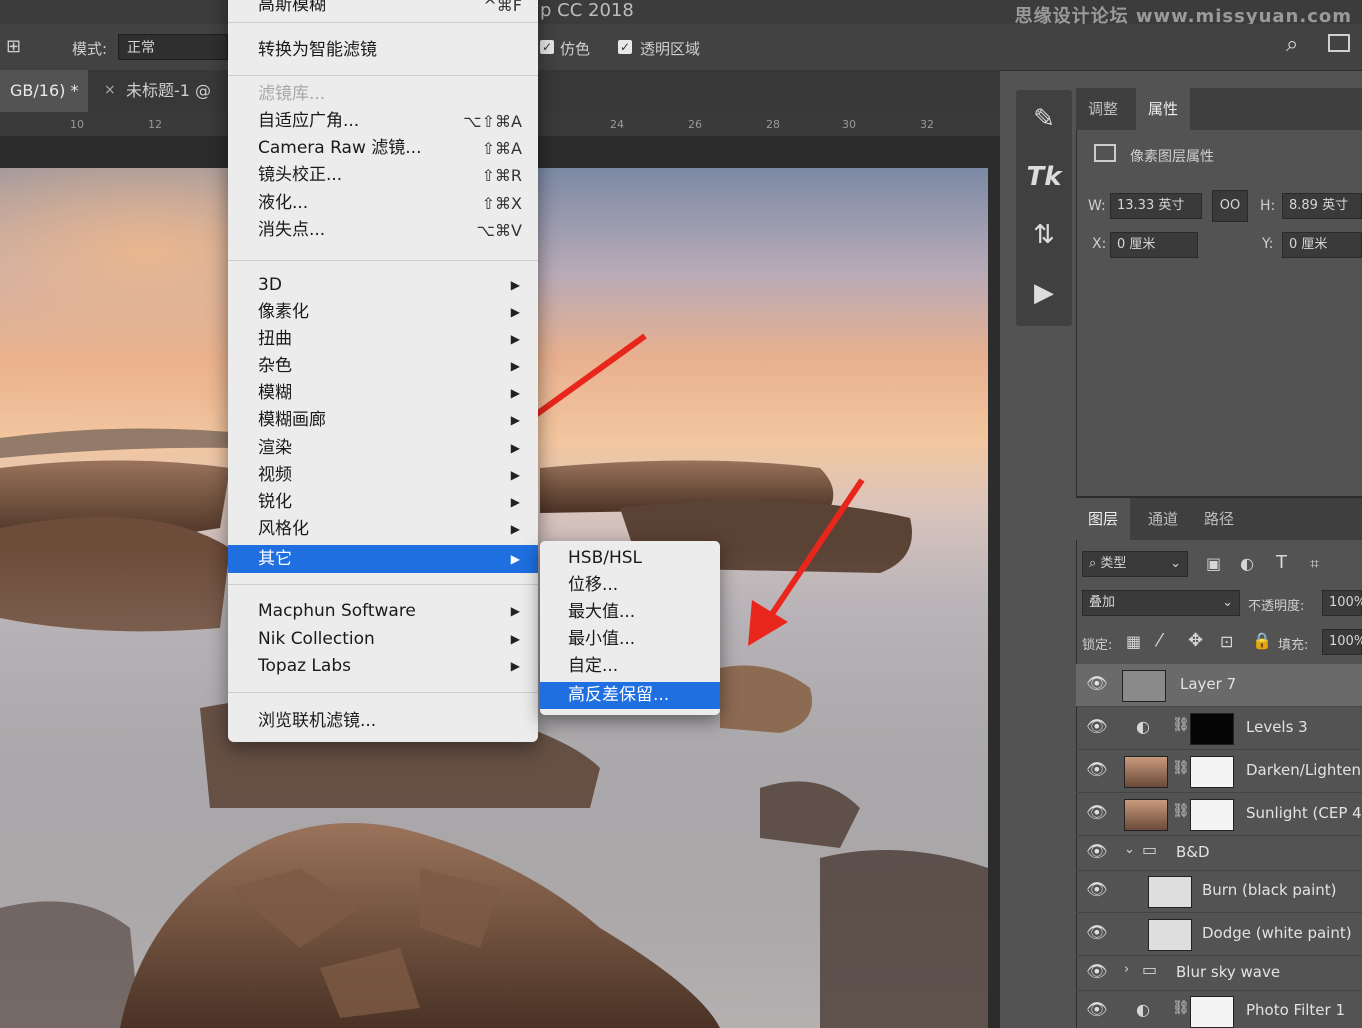 This screenshot has width=1362, height=1028. What do you see at coordinates (1044, 208) in the screenshot?
I see `panel-tool-strip: ✎ Tk ⇅ ▶` at bounding box center [1044, 208].